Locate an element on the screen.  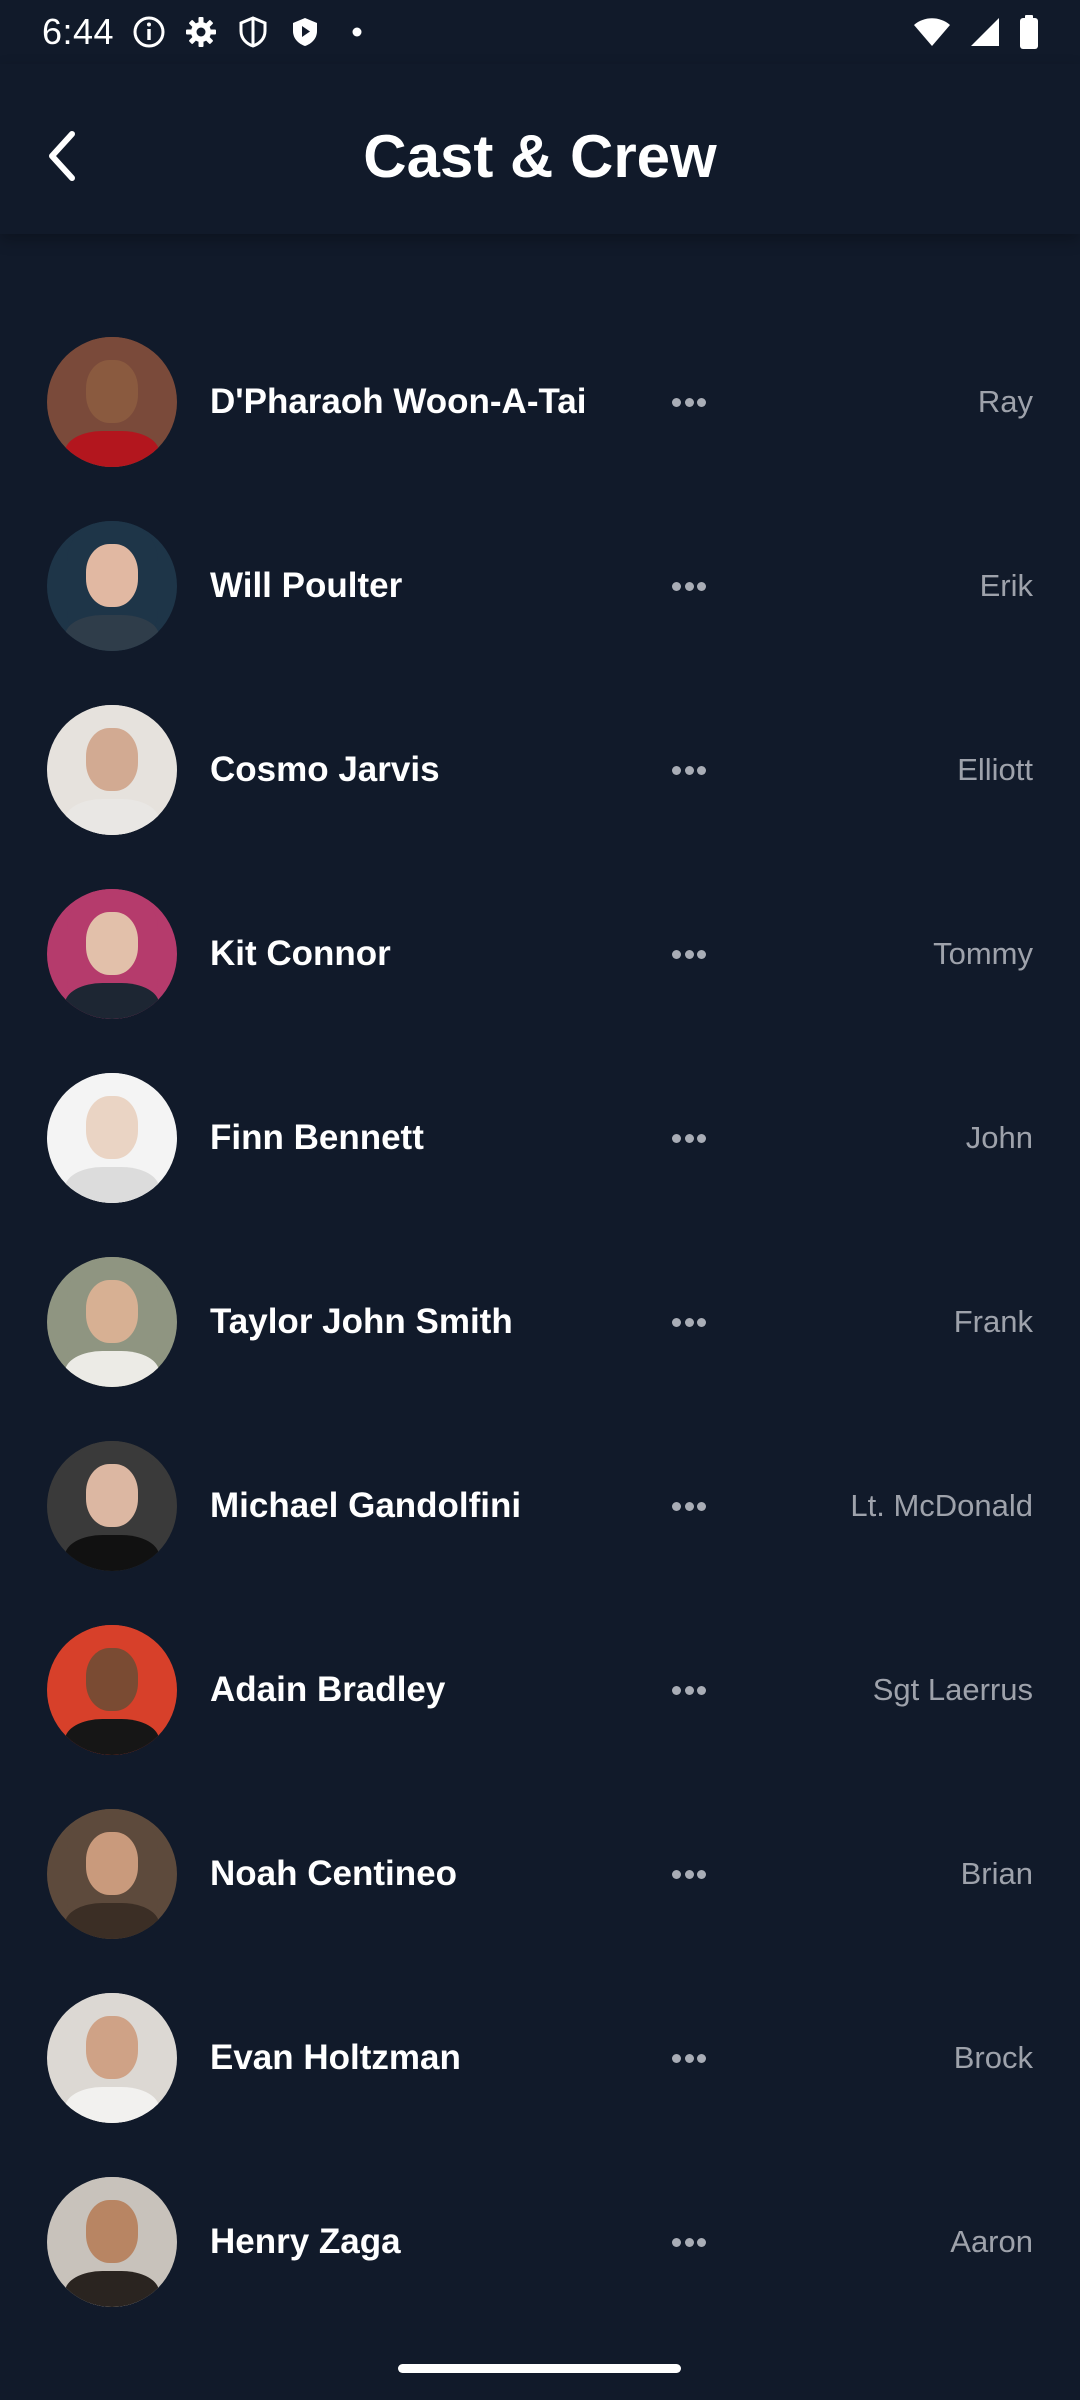
cast-row: Michael Gandolfini Lt. McDonald is located at coordinates (540, 1506).